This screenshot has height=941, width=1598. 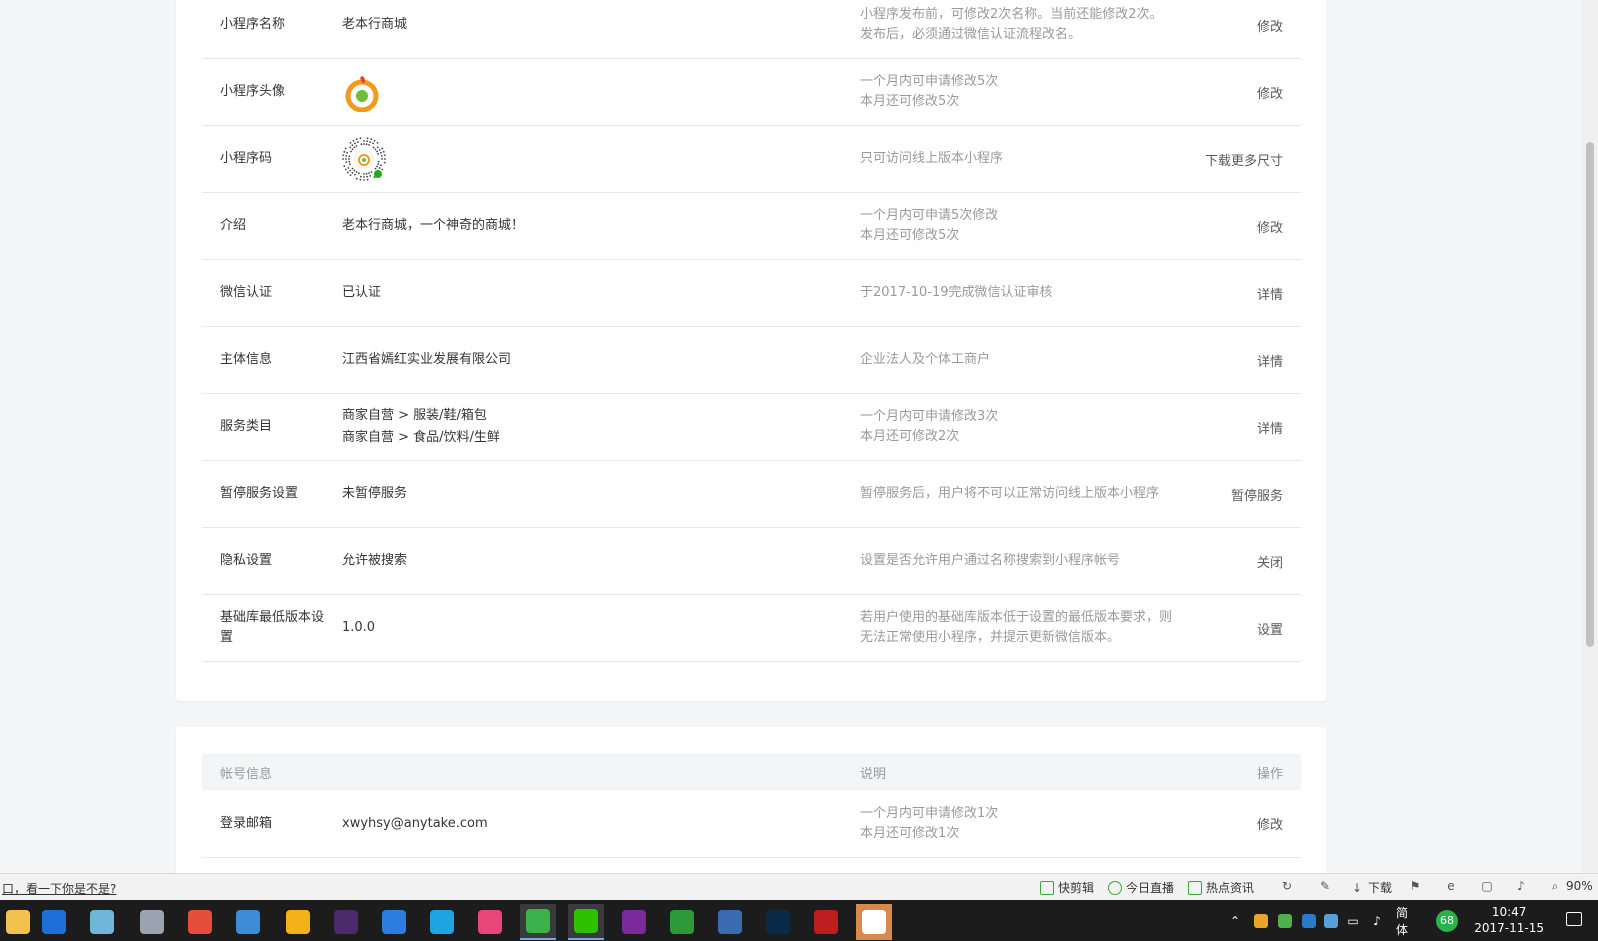 I want to click on taskbar-app-chrome, so click(x=200, y=922).